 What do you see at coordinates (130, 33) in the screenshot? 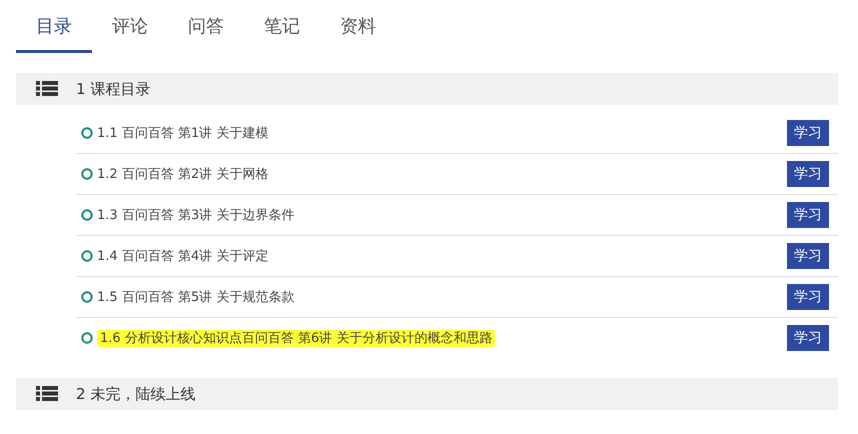
I see `tab: 评论` at bounding box center [130, 33].